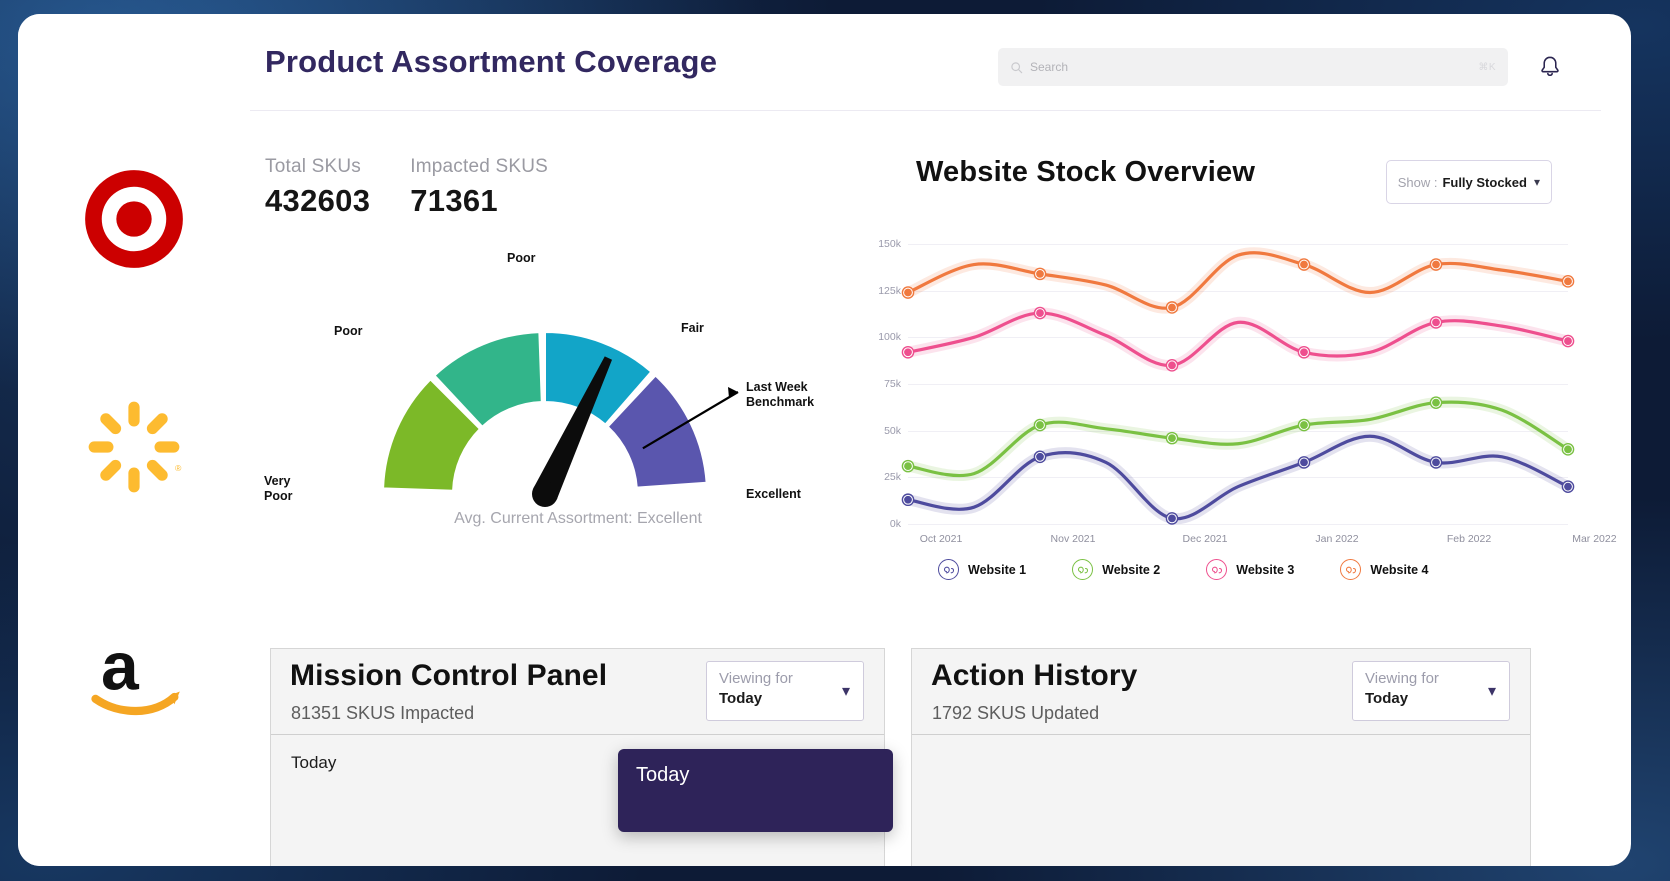 The height and width of the screenshot is (881, 1670). Describe the element at coordinates (733, 392) in the screenshot. I see `benchmark-arrowhead` at that location.